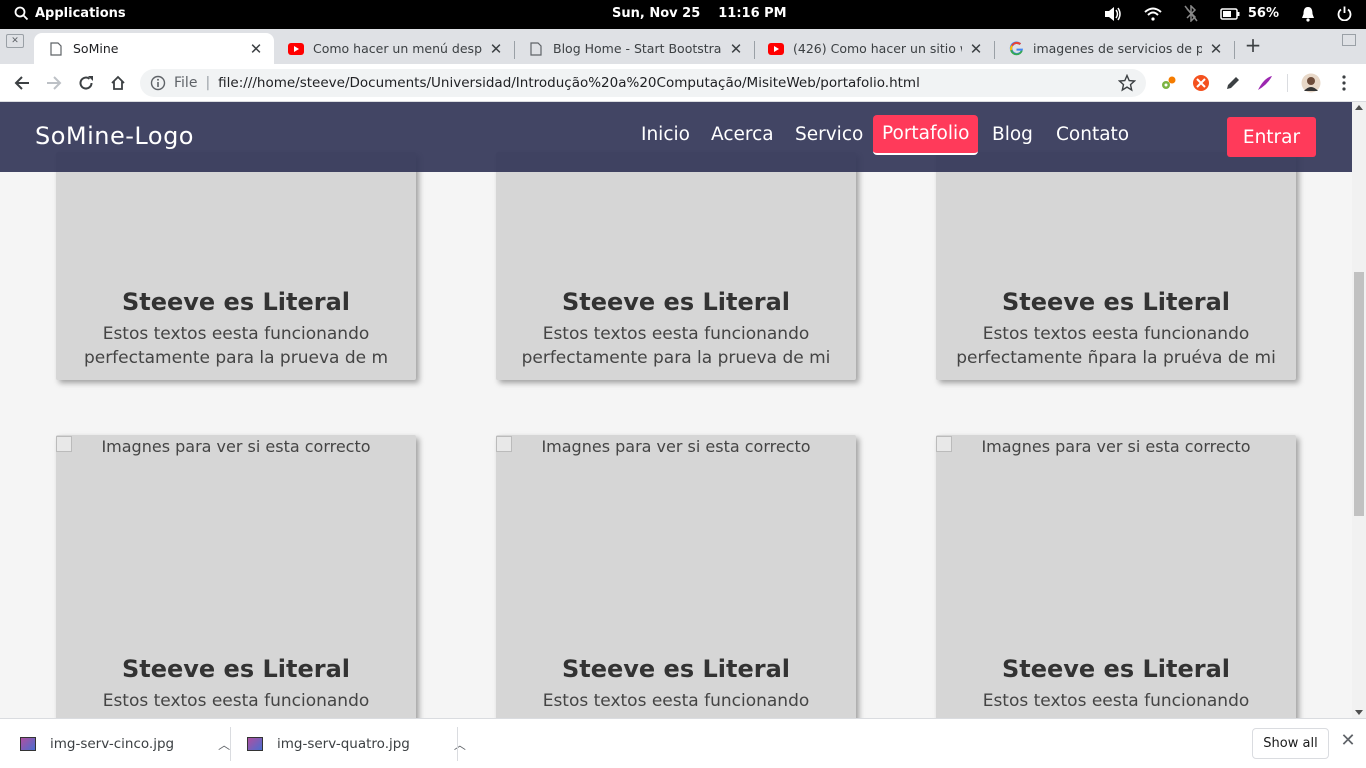 This screenshot has height=768, width=1366. What do you see at coordinates (15, 41) in the screenshot?
I see `tab-search-icon: ✕` at bounding box center [15, 41].